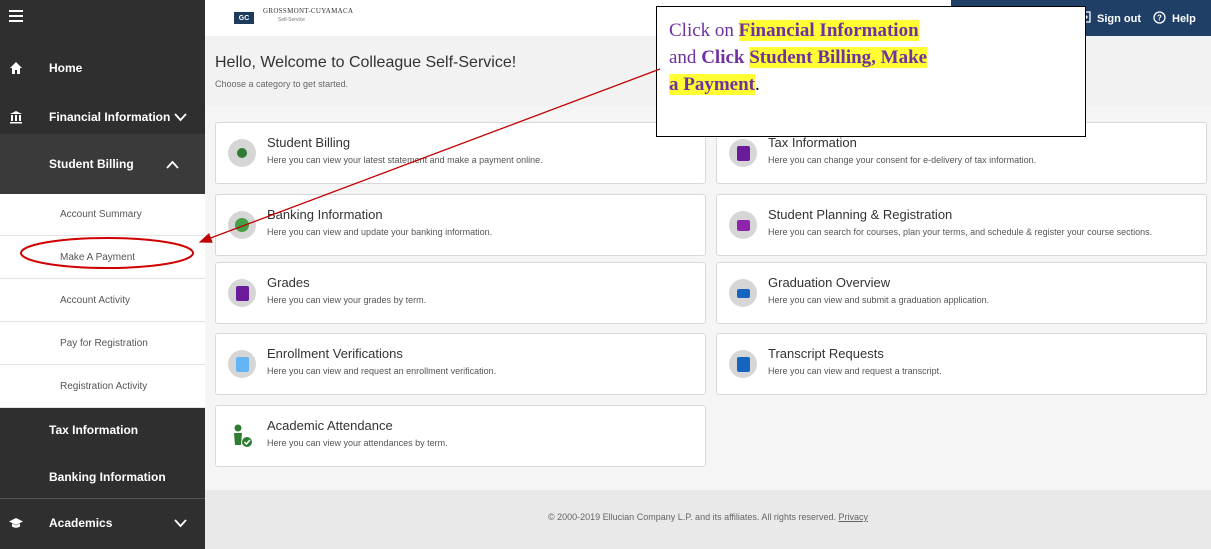  I want to click on callout-line-2: and Click Student Billing, Make, so click(871, 57).